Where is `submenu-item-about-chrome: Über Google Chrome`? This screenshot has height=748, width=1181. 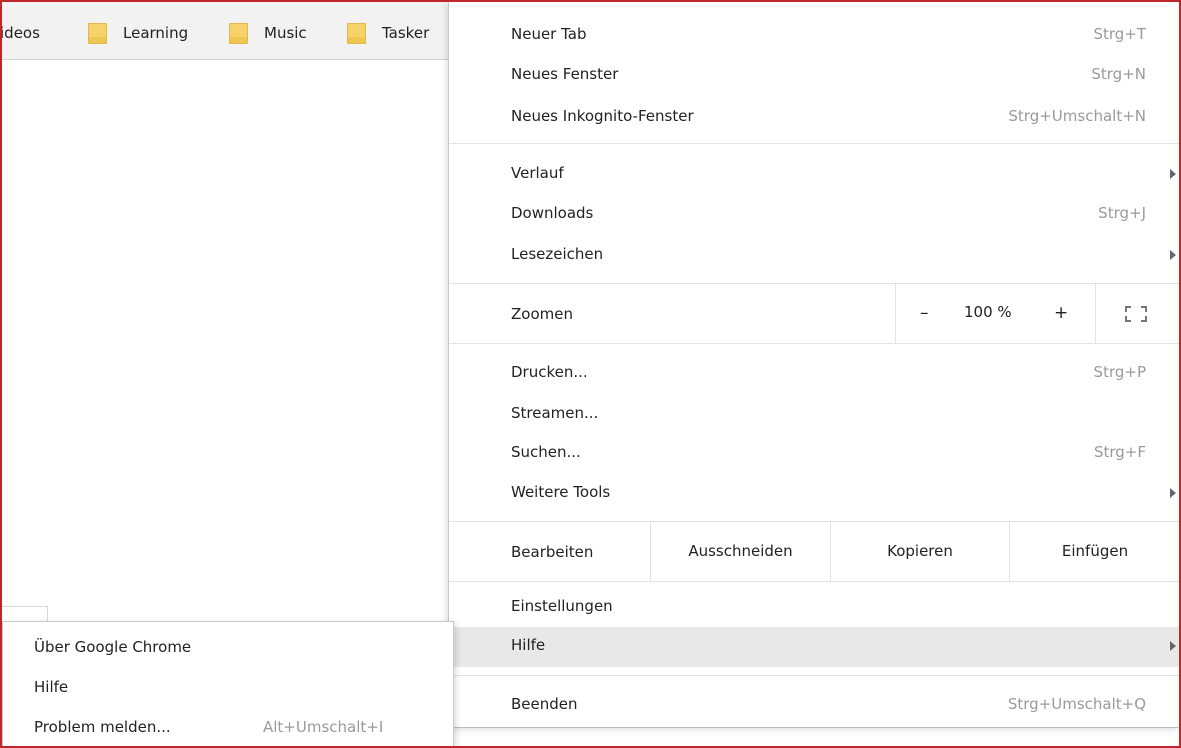
submenu-item-about-chrome: Über Google Chrome is located at coordinates (228, 642).